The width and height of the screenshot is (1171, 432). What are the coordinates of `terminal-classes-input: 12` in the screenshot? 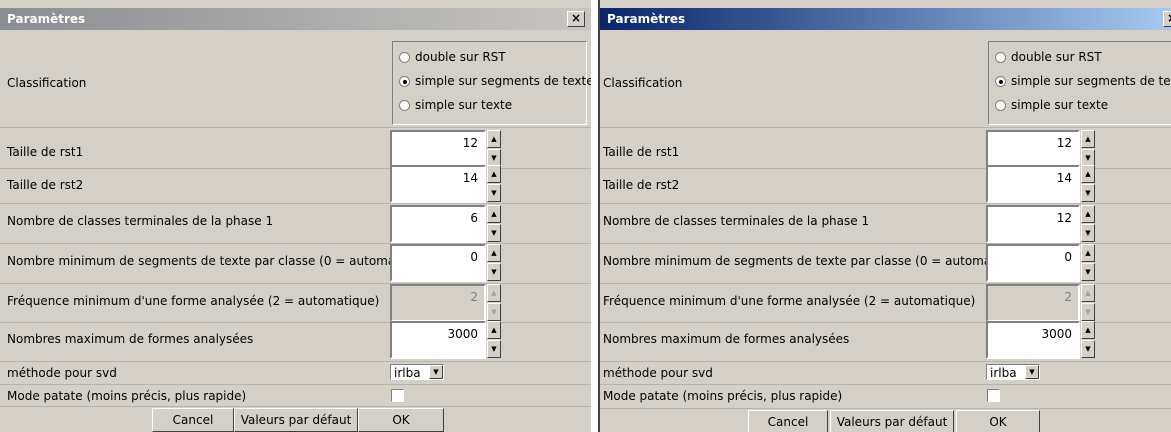 It's located at (1033, 224).